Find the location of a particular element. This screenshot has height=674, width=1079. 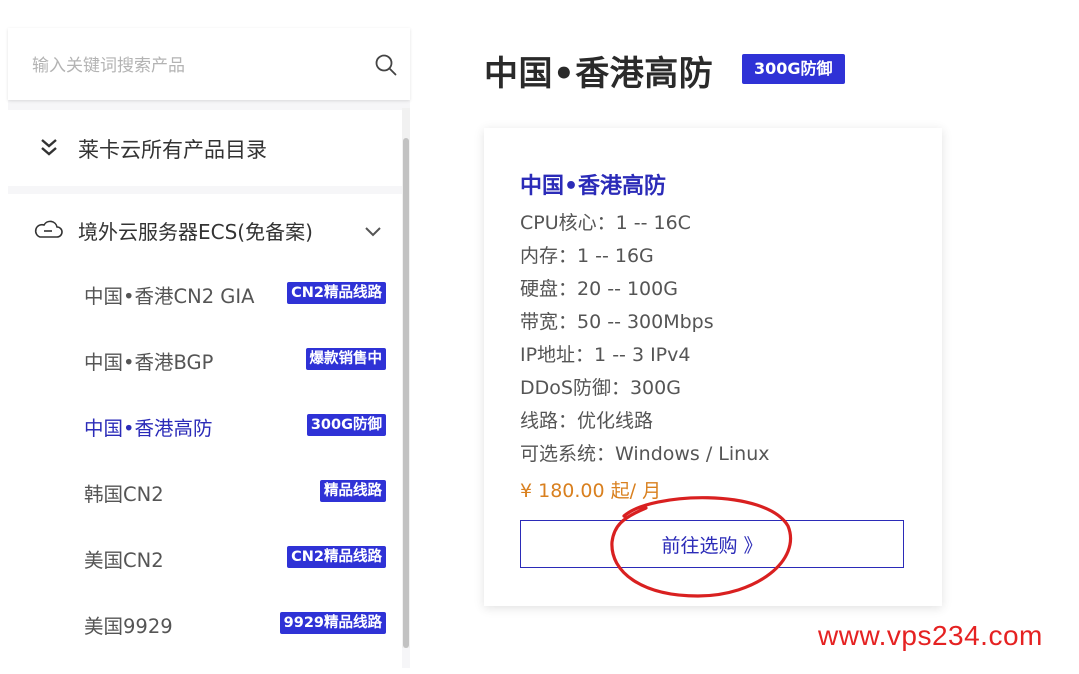

menu-item-label: 韩国CN2 is located at coordinates (124, 494).